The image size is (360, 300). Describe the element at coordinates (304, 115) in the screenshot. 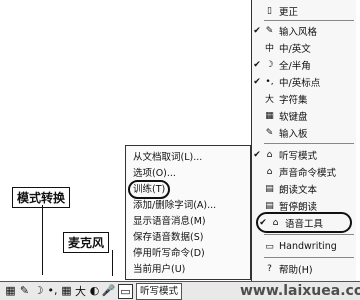

I see `menu-item-soft-keyboard: ▦ 软键盘` at that location.